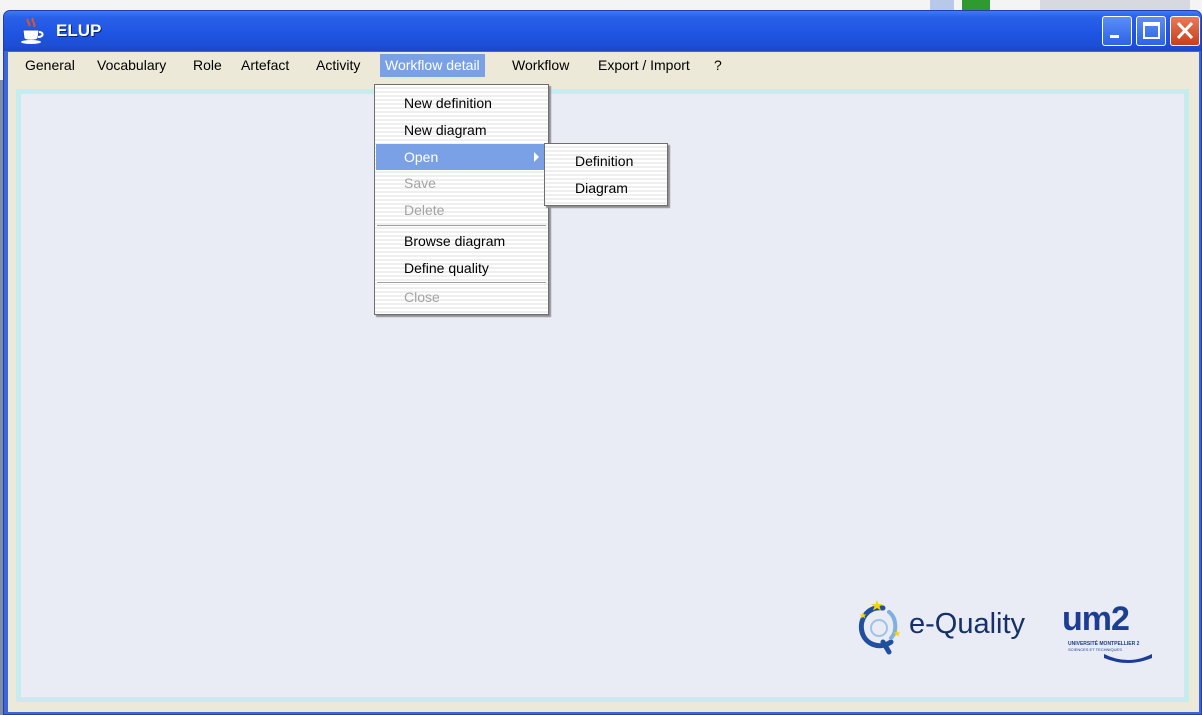 The width and height of the screenshot is (1202, 715). What do you see at coordinates (1117, 31) in the screenshot?
I see `minimize-button` at bounding box center [1117, 31].